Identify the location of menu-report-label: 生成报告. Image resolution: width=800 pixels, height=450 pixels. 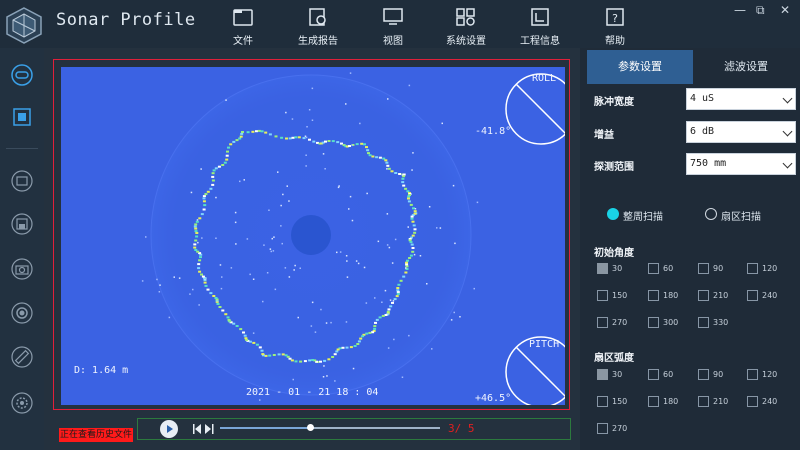
(318, 41).